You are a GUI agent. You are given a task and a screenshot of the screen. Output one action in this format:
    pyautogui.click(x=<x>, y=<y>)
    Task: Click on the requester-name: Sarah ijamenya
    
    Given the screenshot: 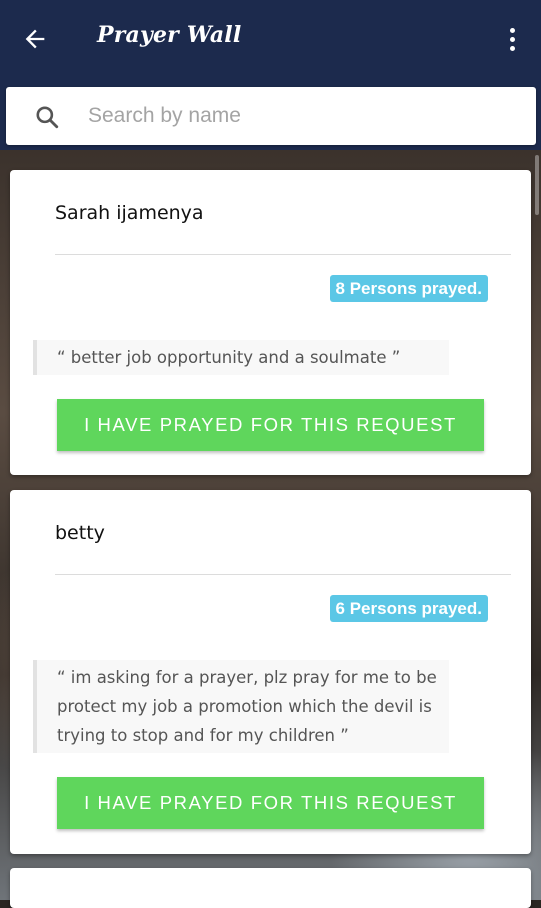 What is the action you would take?
    pyautogui.click(x=129, y=213)
    